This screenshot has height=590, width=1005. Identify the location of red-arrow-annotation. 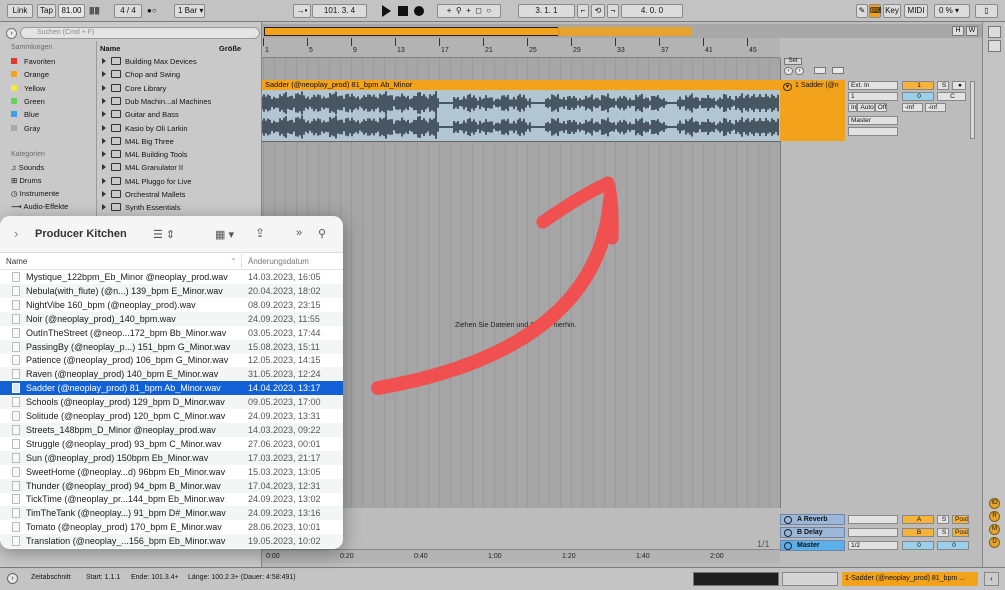
(495, 285).